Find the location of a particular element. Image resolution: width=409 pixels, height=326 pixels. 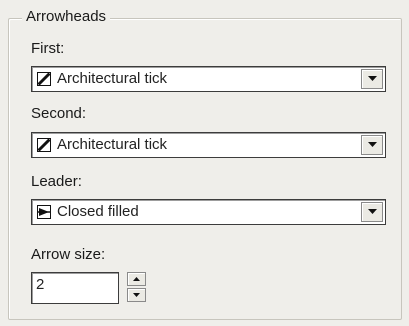

second-dropdown-button is located at coordinates (372, 145).